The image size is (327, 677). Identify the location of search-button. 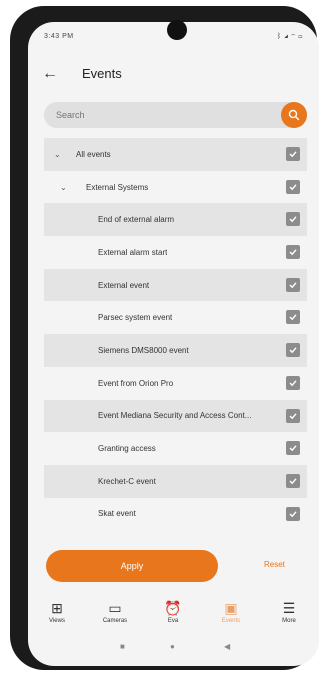
(294, 115).